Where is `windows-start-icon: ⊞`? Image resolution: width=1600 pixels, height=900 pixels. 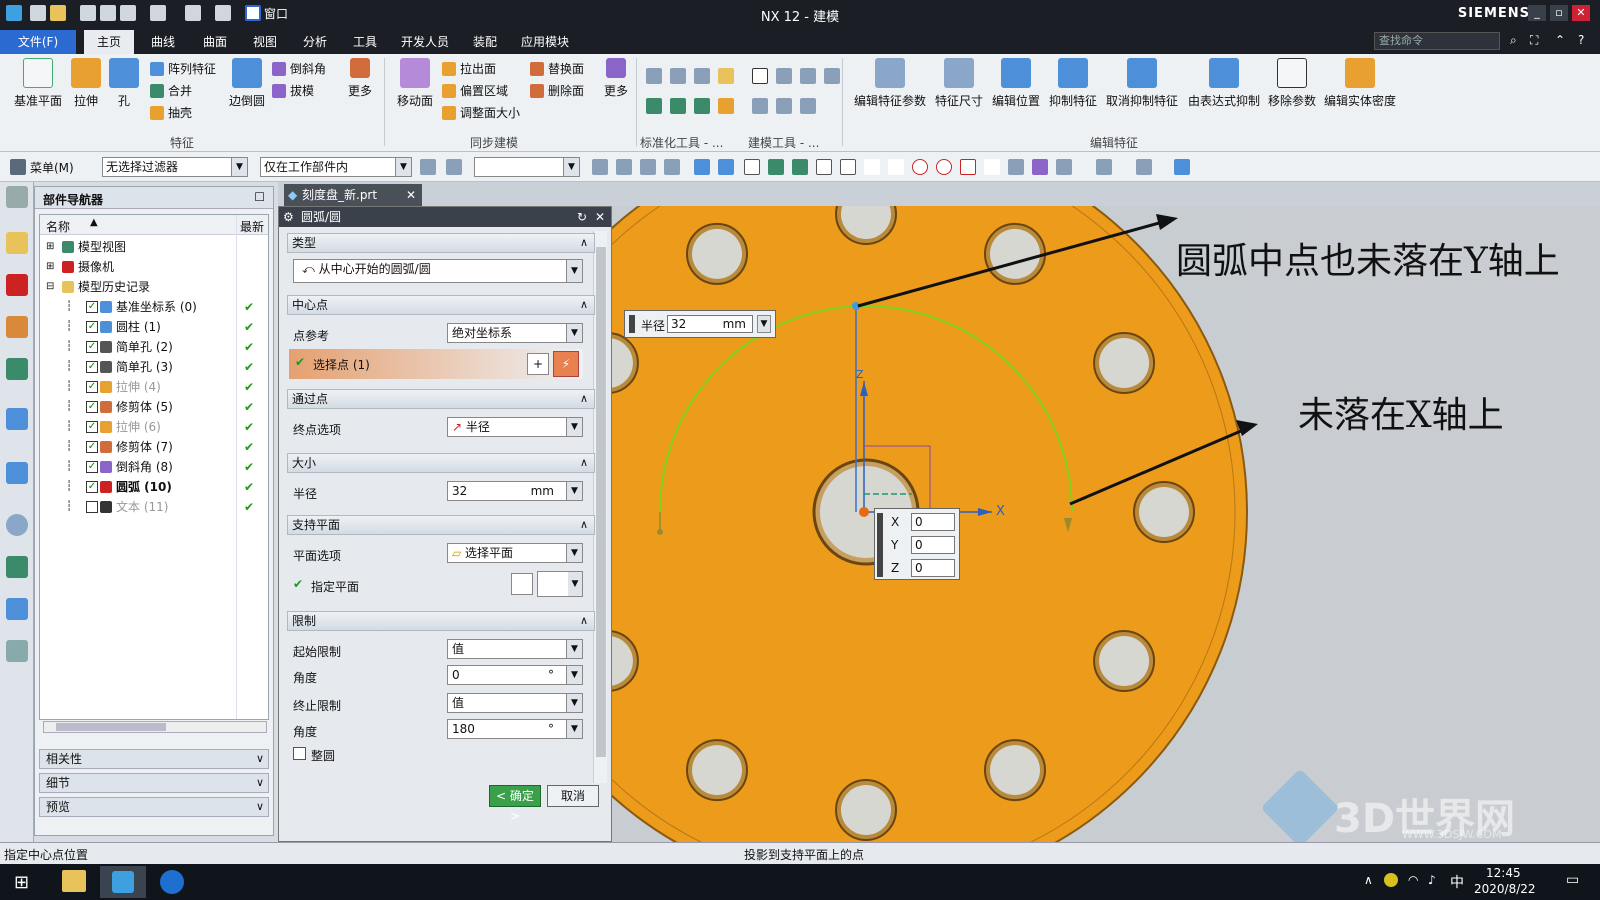
windows-start-icon: ⊞ is located at coordinates (21, 882).